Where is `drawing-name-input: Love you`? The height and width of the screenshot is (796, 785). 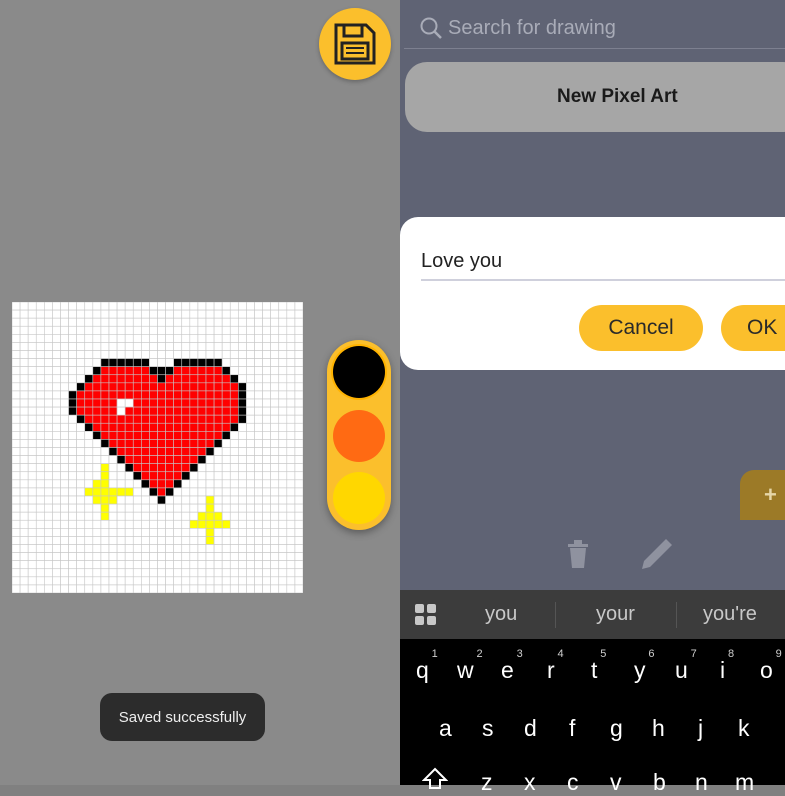
drawing-name-input: Love you is located at coordinates (603, 265).